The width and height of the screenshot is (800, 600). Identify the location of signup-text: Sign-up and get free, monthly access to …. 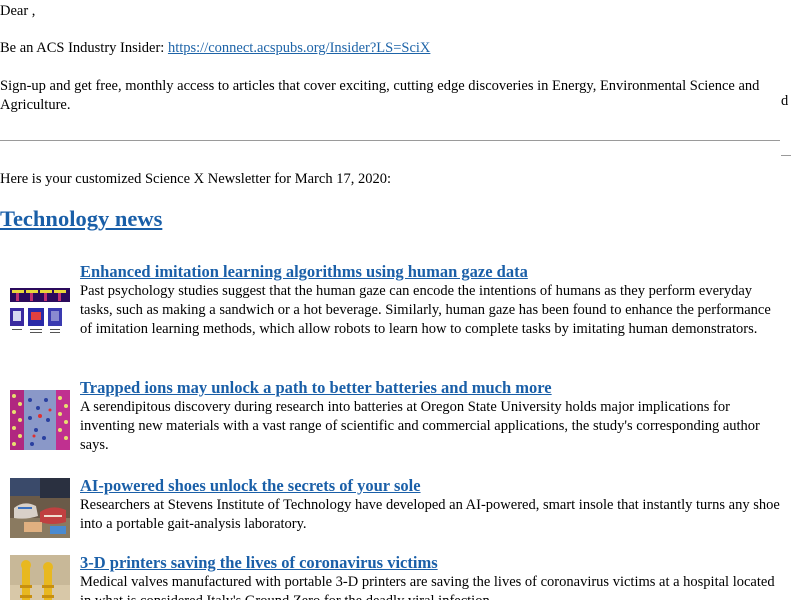
(380, 95).